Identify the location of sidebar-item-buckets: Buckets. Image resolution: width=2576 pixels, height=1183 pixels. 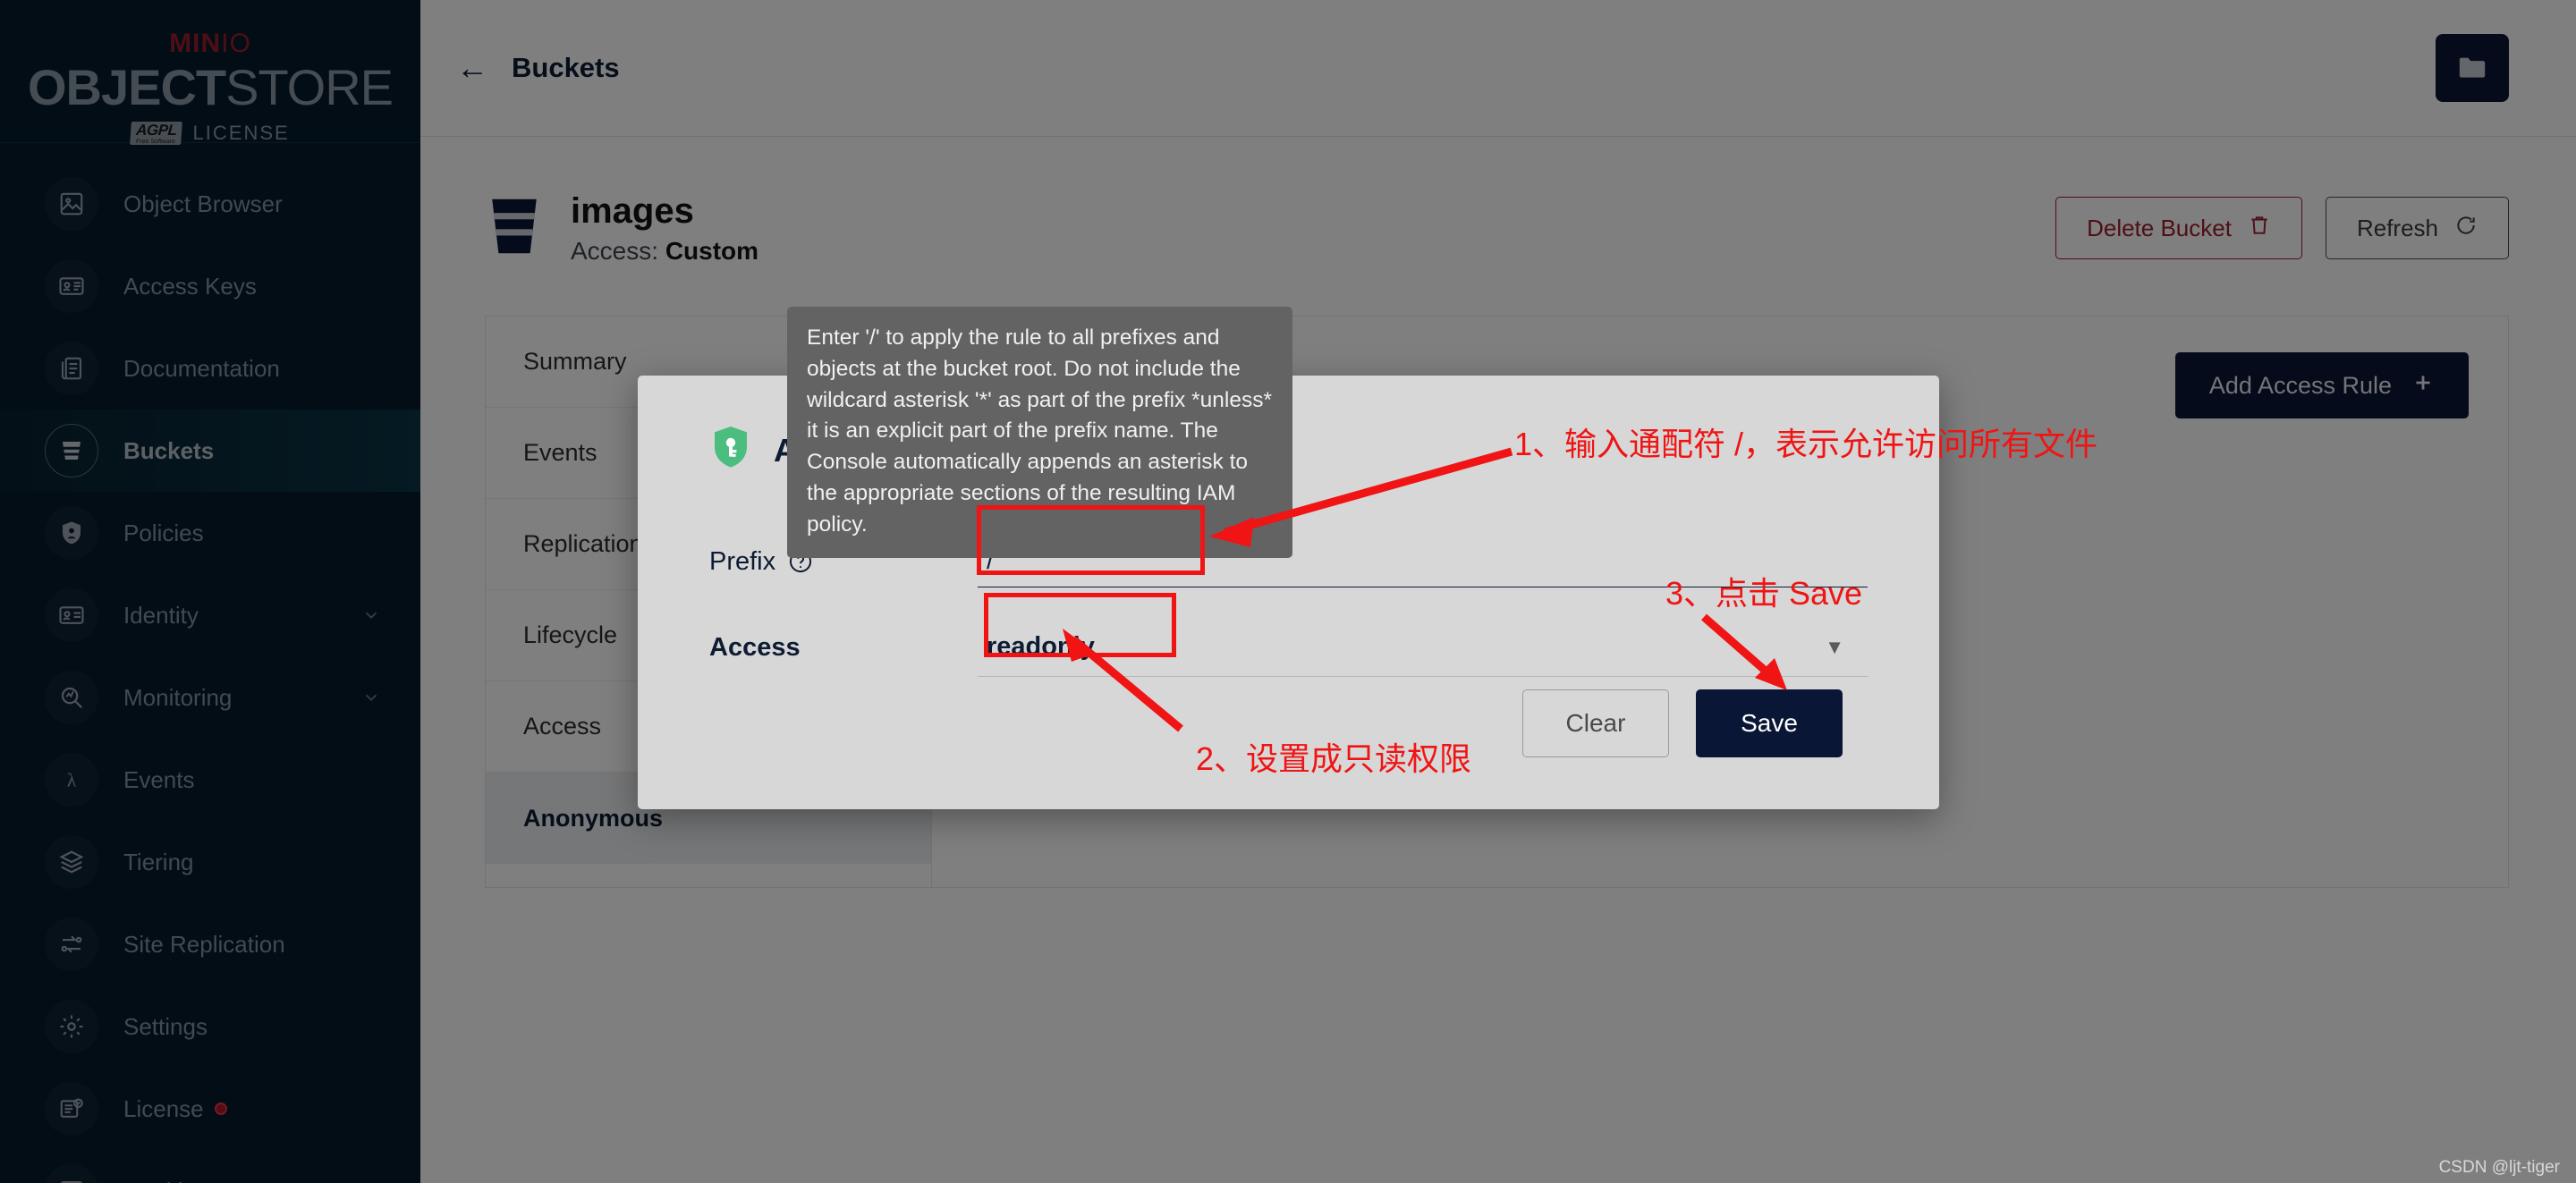
(210, 451).